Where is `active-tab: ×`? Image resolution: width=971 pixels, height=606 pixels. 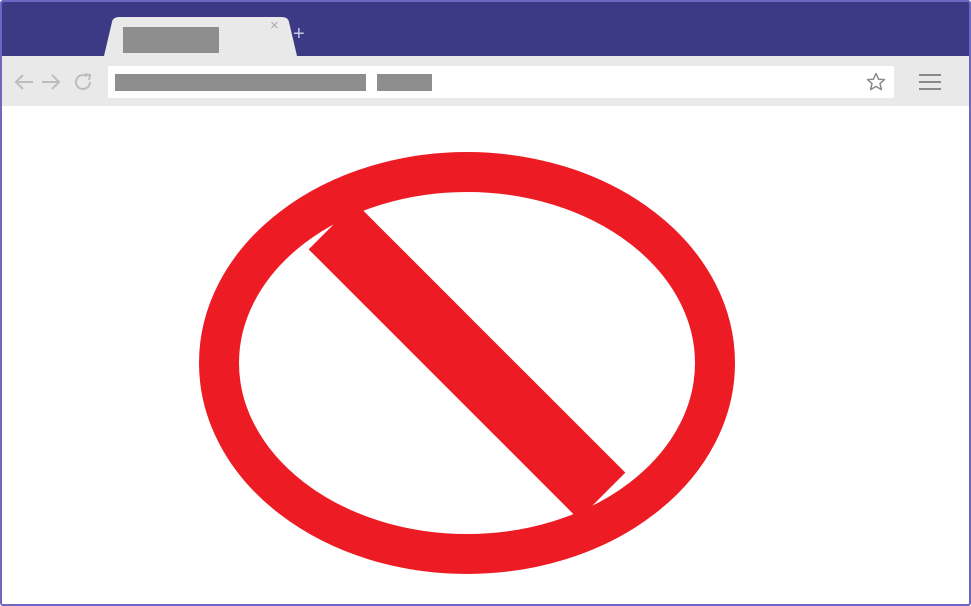 active-tab: × is located at coordinates (201, 36).